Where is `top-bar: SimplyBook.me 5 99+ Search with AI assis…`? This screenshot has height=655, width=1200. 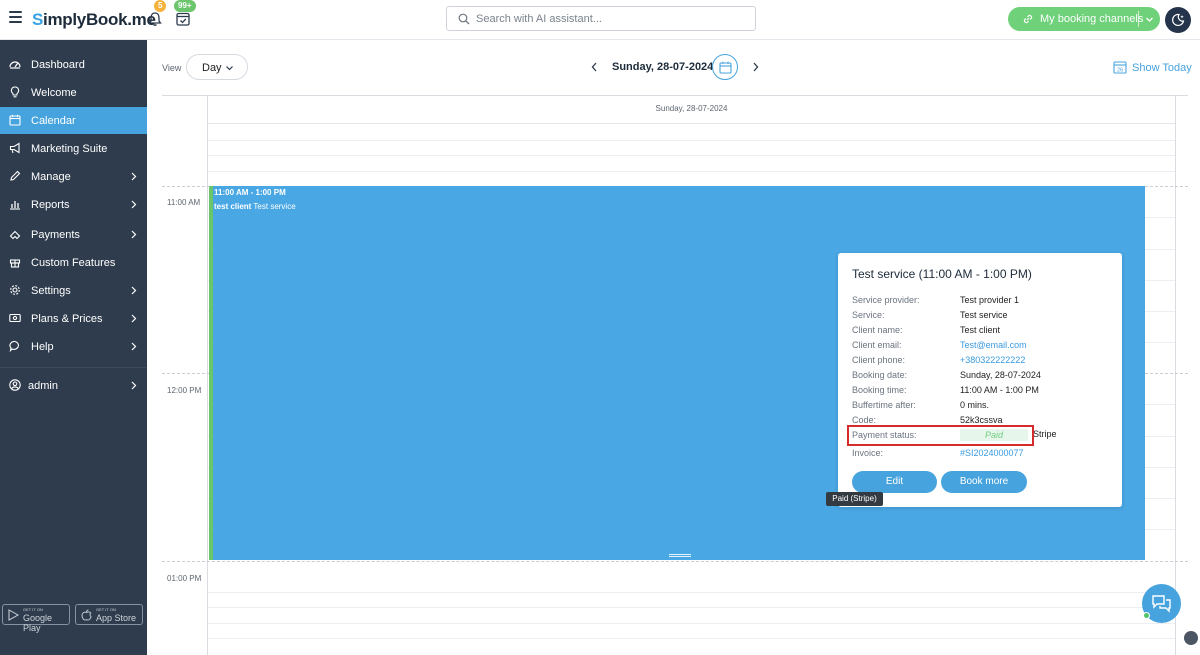
top-bar: SimplyBook.me 5 99+ Search with AI assis… is located at coordinates (600, 20).